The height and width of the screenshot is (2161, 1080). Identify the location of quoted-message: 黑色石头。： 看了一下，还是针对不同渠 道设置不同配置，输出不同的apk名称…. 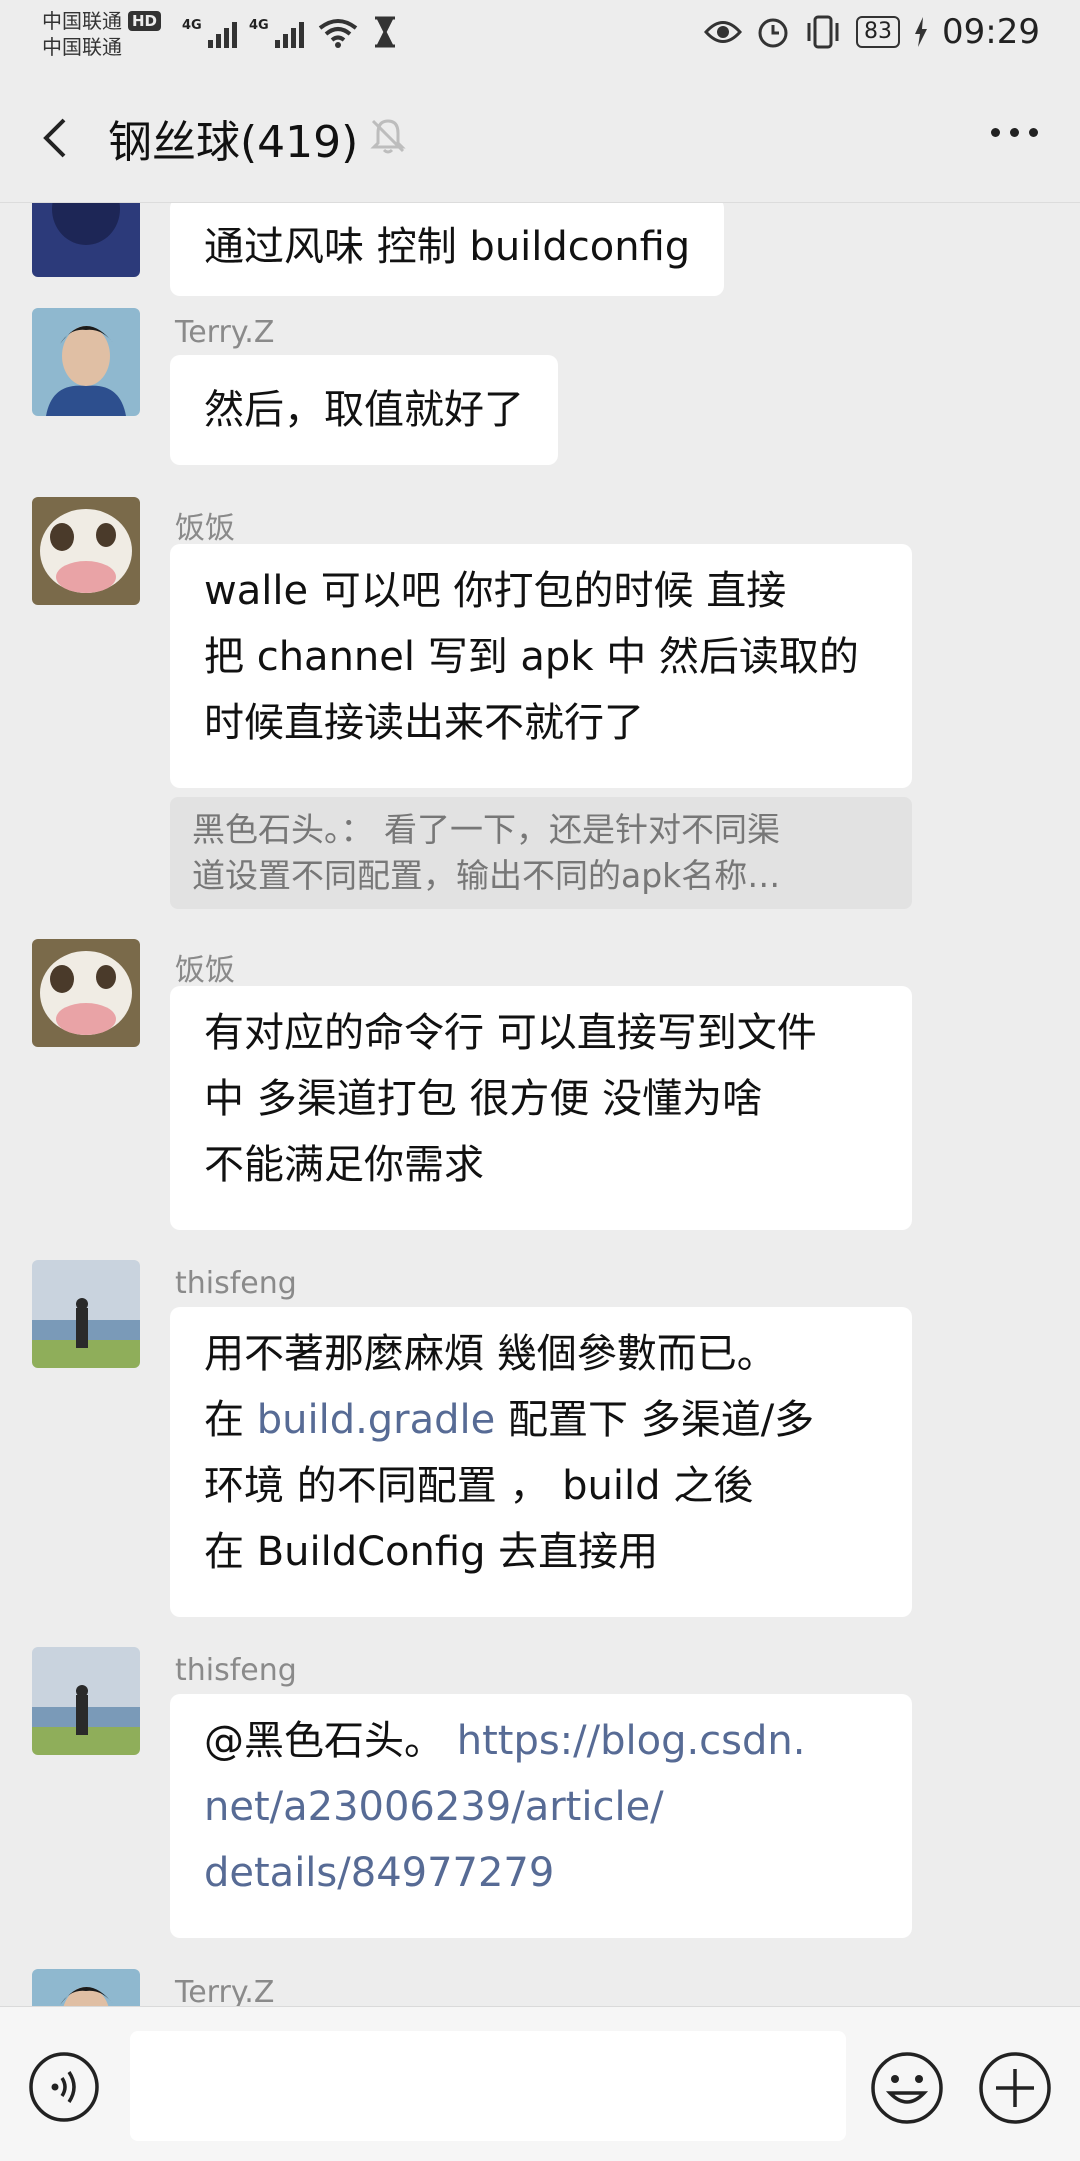
(541, 853).